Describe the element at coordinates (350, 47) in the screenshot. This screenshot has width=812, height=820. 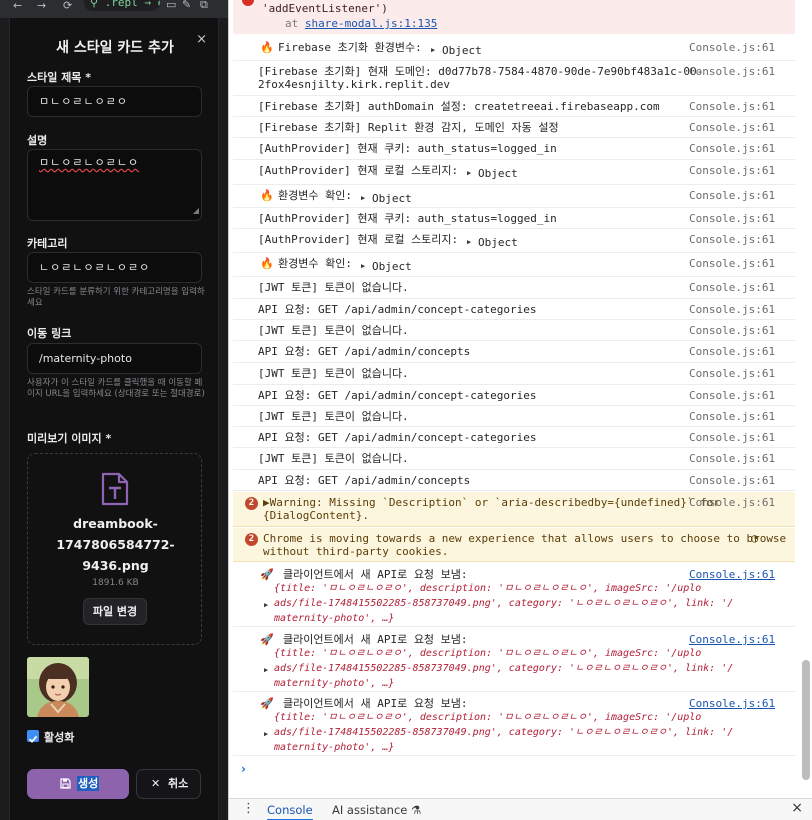
I see `log-message: Firebase 초기화 환경변수:` at that location.